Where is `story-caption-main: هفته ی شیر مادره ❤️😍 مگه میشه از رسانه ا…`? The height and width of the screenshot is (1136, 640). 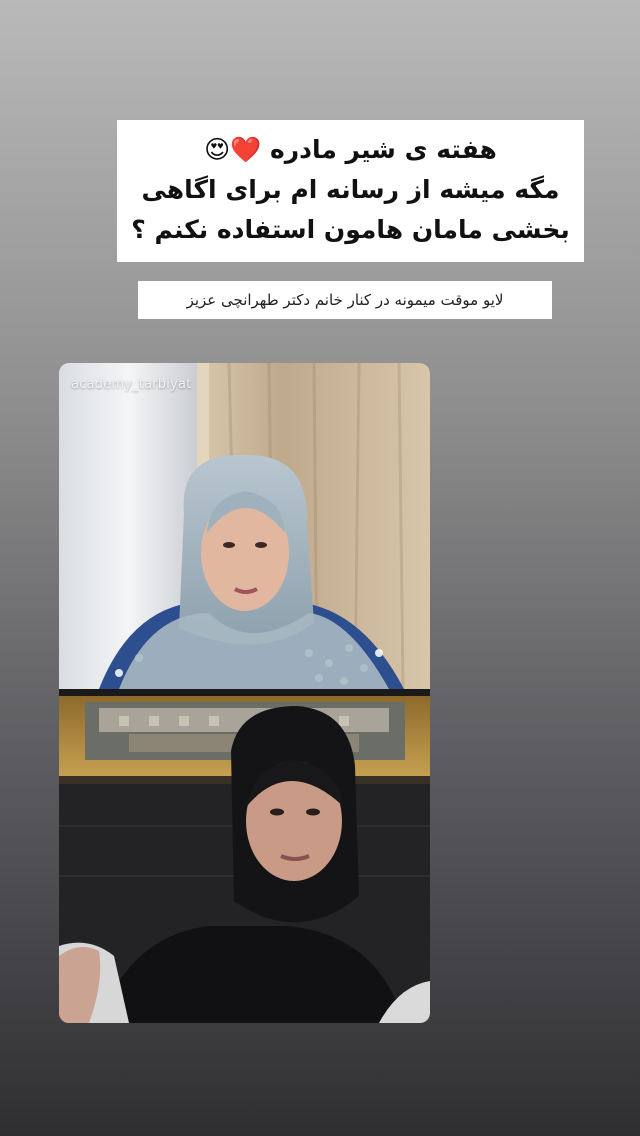 story-caption-main: هفته ی شیر مادره ❤️😍 مگه میشه از رسانه ا… is located at coordinates (350, 191).